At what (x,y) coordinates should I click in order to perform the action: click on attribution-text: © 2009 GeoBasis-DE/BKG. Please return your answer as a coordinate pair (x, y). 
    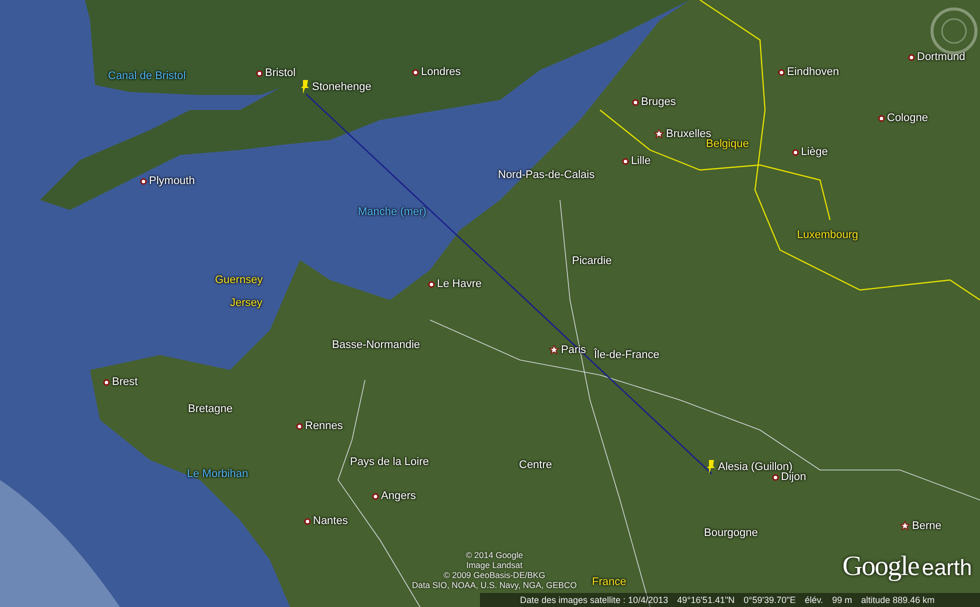
    Looking at the image, I should click on (494, 575).